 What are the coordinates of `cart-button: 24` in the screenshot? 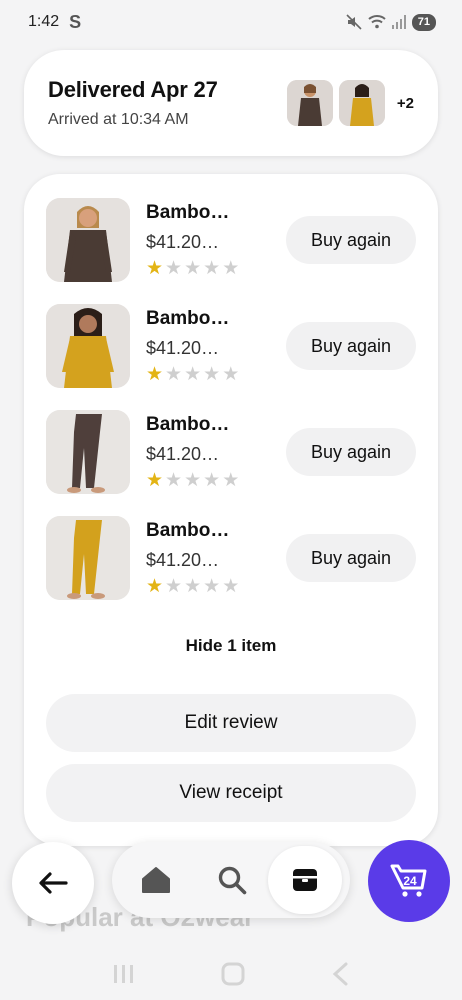 It's located at (409, 881).